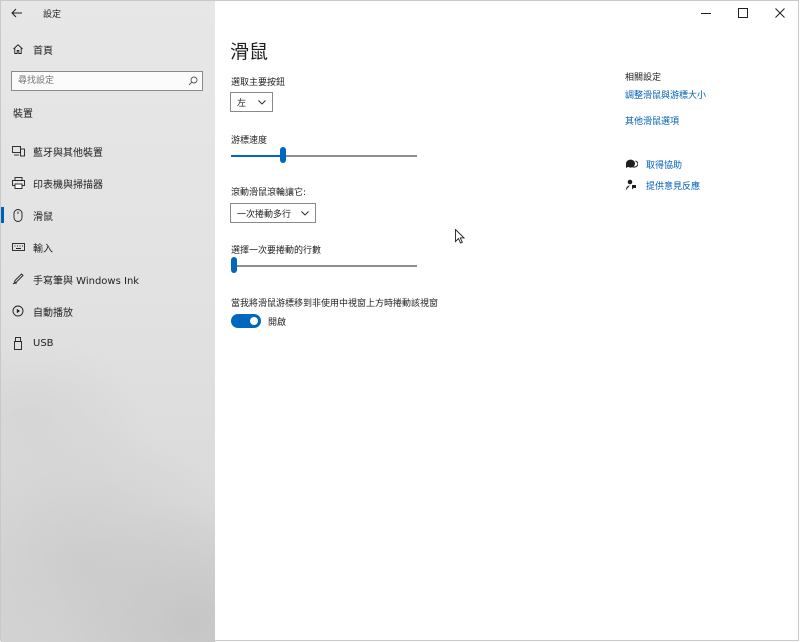  I want to click on dropdown-value: 一次捲動多行, so click(264, 214).